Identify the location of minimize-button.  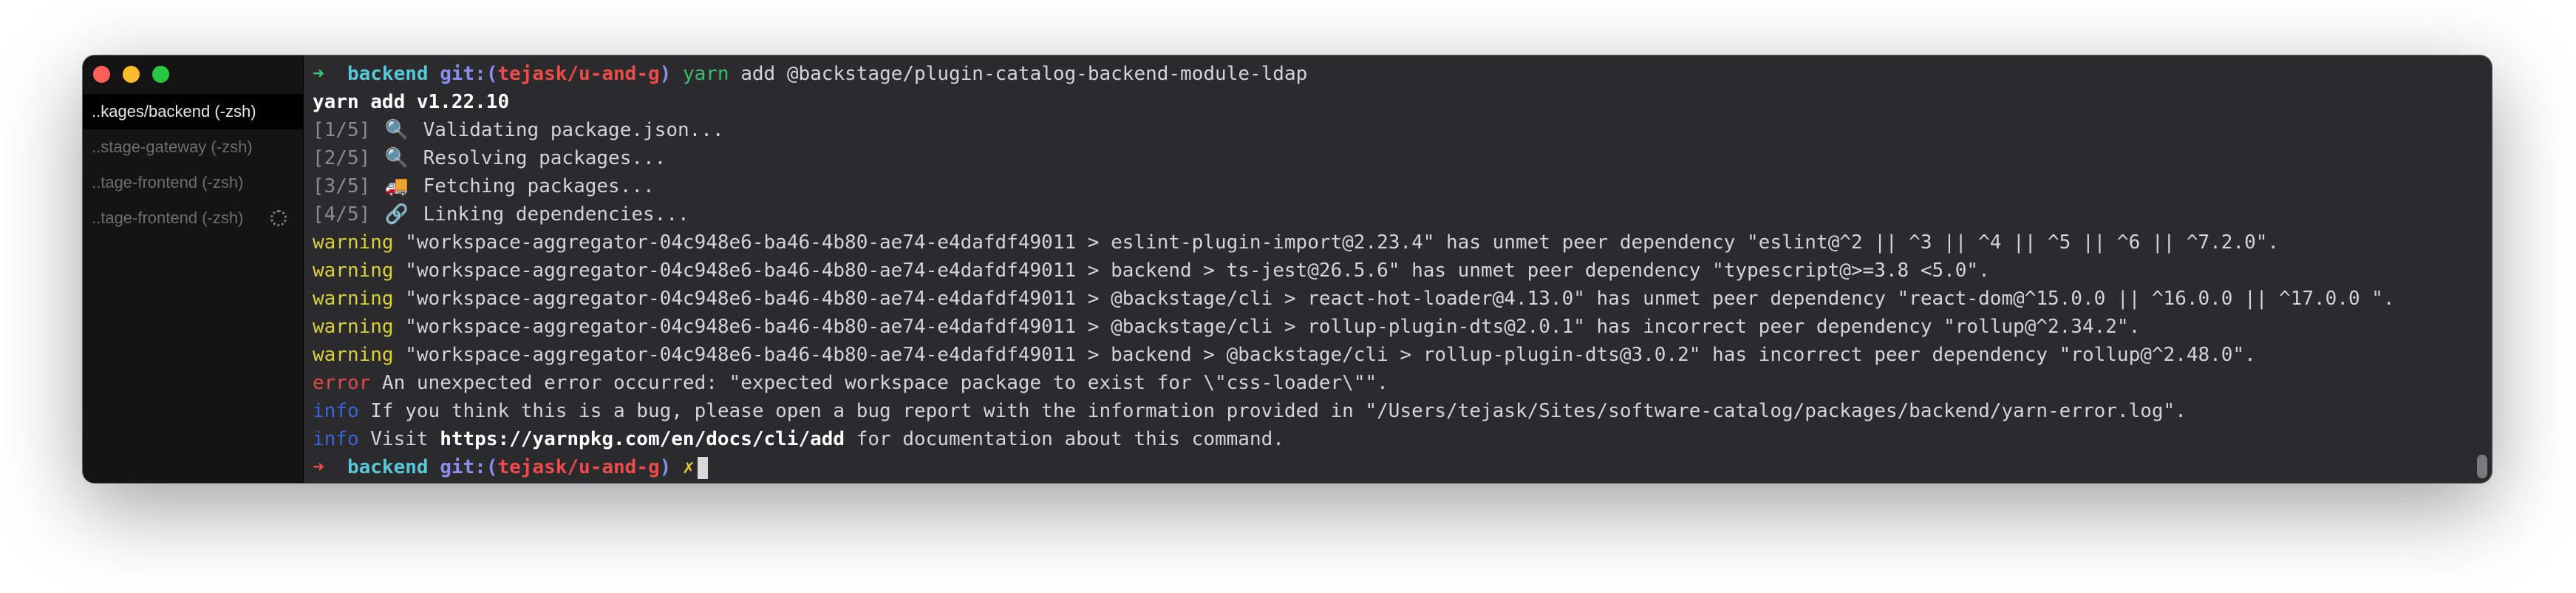
(131, 74).